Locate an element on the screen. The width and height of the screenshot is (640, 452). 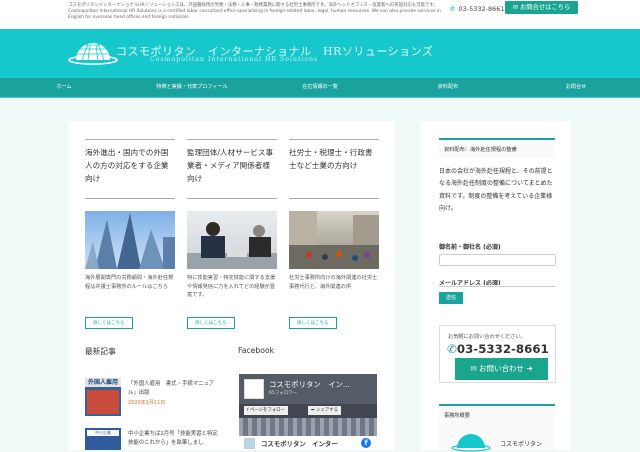
header-contact-button: ✉ お問合せはこちら is located at coordinates (541, 7).